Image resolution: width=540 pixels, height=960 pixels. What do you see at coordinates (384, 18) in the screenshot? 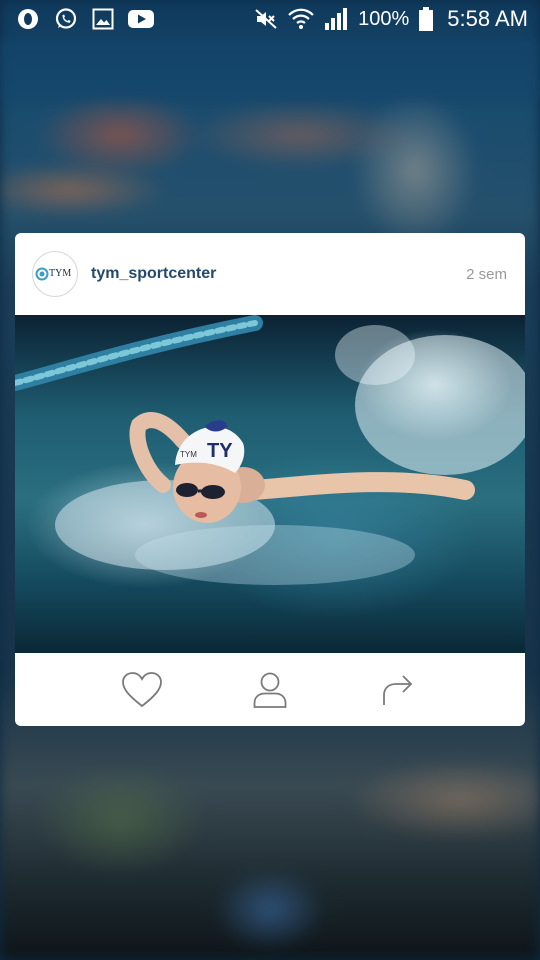
I see `battery-percent: 100%` at bounding box center [384, 18].